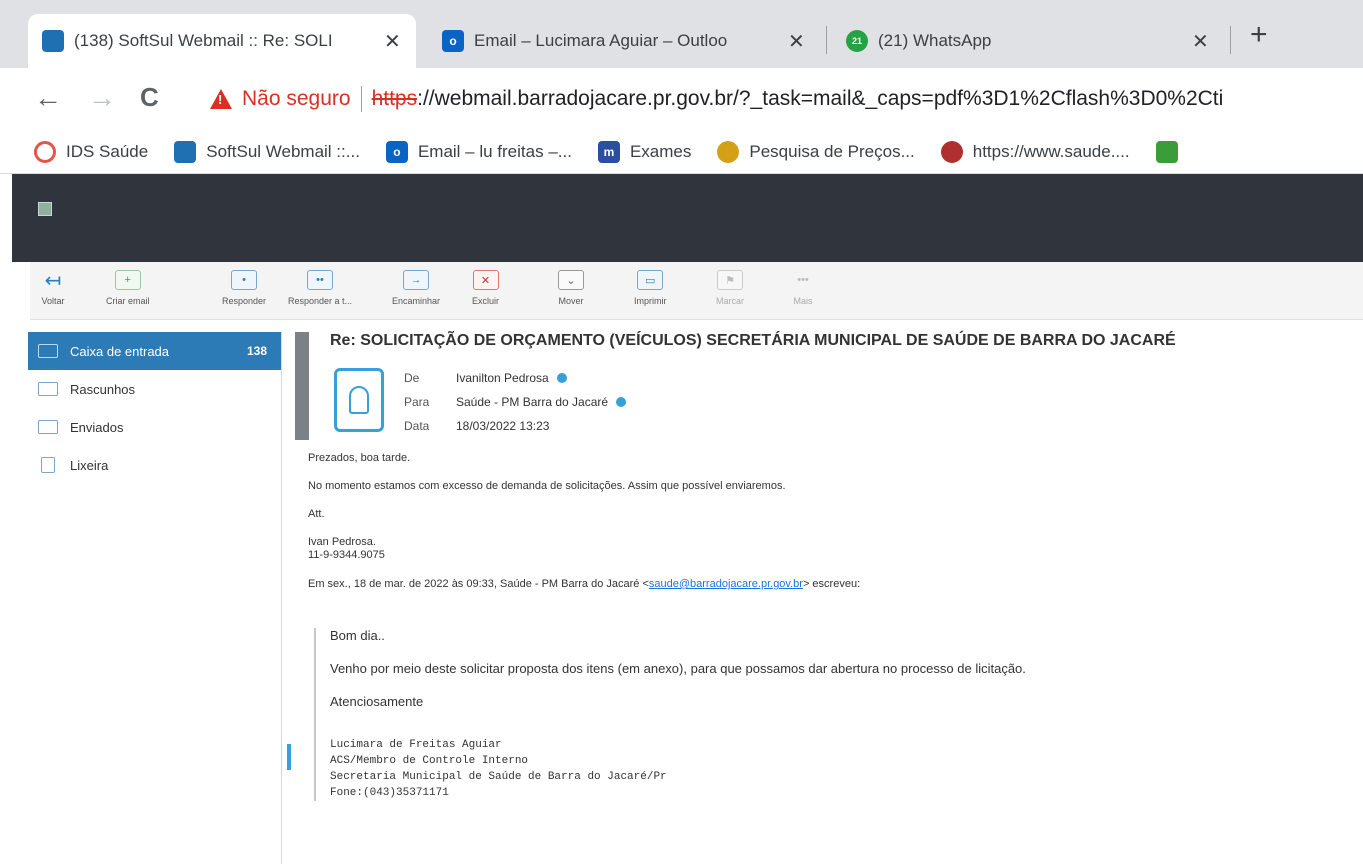 The image size is (1363, 864). What do you see at coordinates (803, 288) in the screenshot?
I see `more-button: ••• Mais` at bounding box center [803, 288].